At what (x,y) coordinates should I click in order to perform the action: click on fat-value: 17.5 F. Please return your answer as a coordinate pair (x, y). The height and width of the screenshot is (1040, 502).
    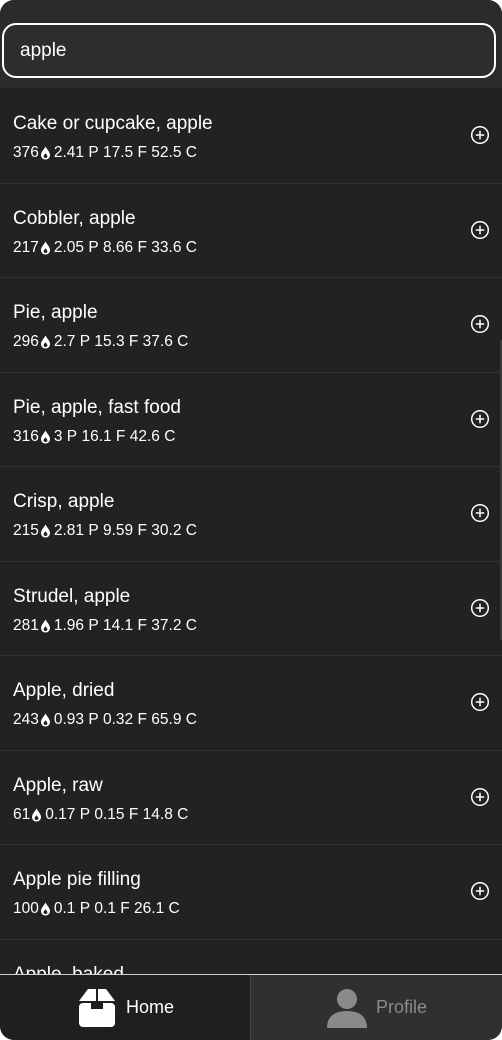
    Looking at the image, I should click on (125, 152).